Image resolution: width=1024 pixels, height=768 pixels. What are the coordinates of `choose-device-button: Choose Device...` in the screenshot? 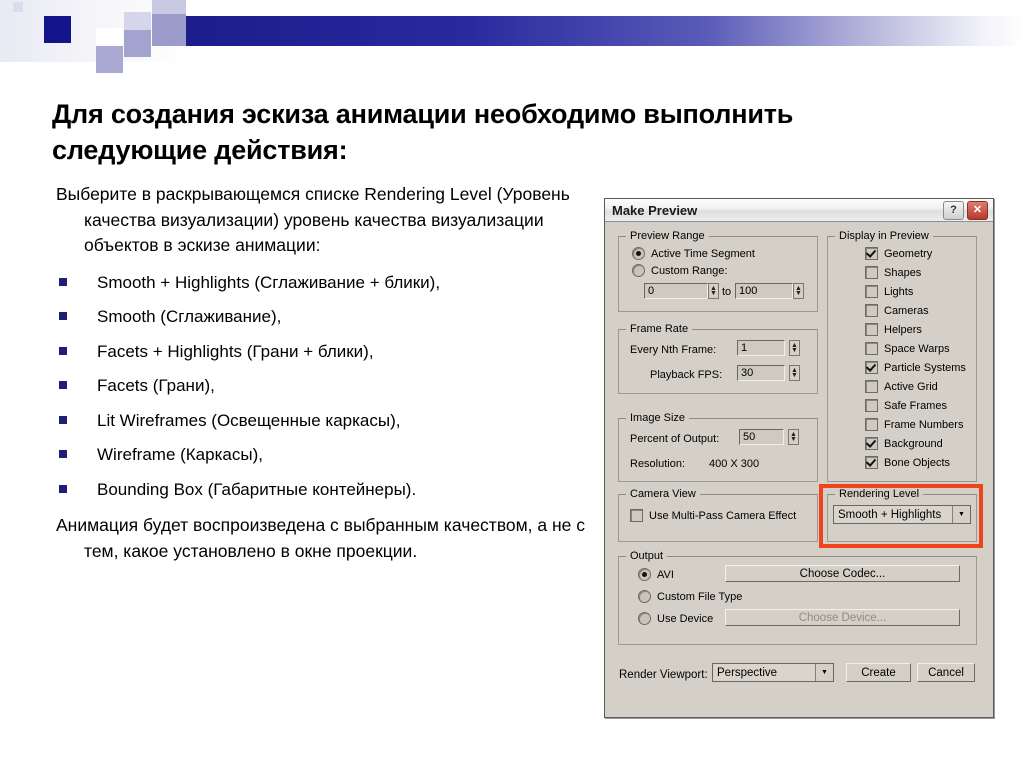 It's located at (842, 617).